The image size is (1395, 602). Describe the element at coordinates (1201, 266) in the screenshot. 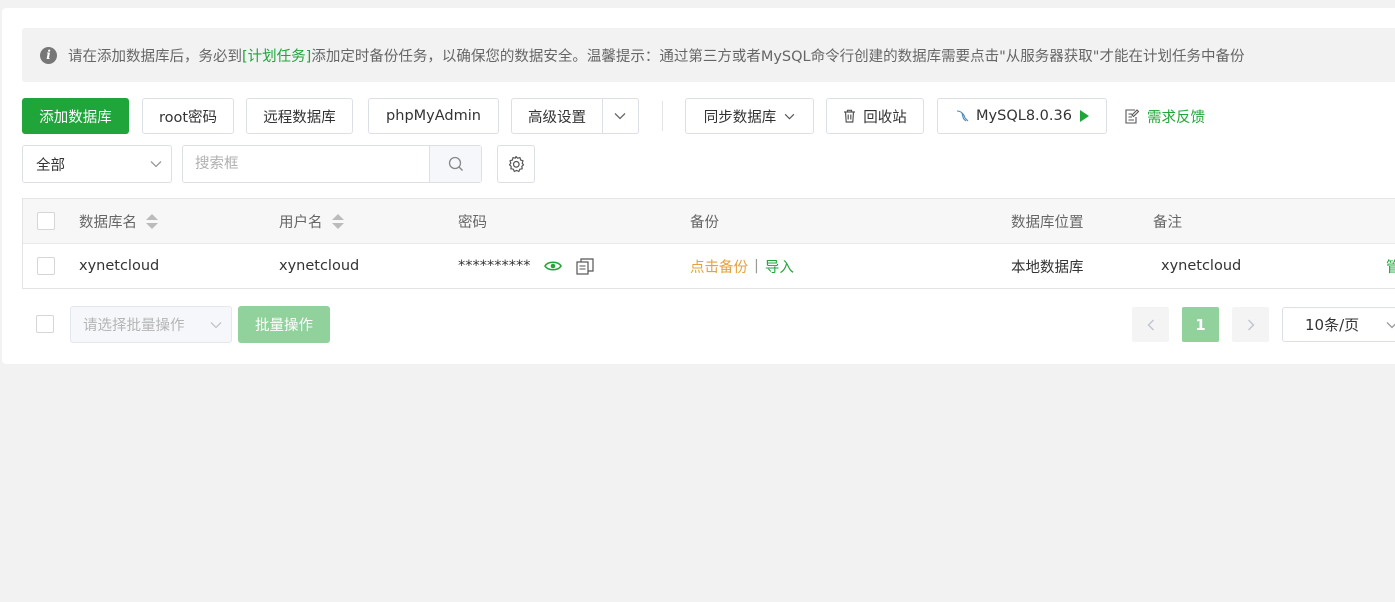

I see `db-remark: xynetcloud` at that location.